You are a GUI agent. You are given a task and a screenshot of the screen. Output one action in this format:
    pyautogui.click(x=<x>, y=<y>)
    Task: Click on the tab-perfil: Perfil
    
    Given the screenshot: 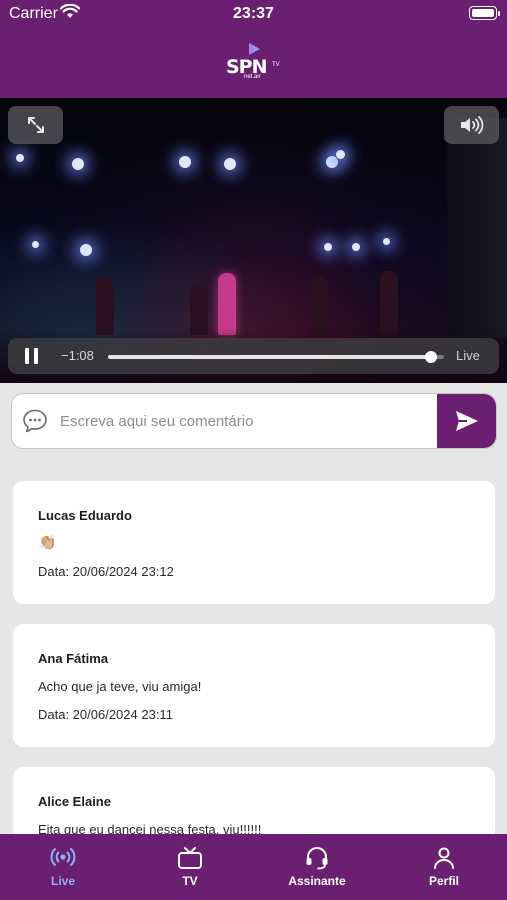 What is the action you would take?
    pyautogui.click(x=444, y=867)
    